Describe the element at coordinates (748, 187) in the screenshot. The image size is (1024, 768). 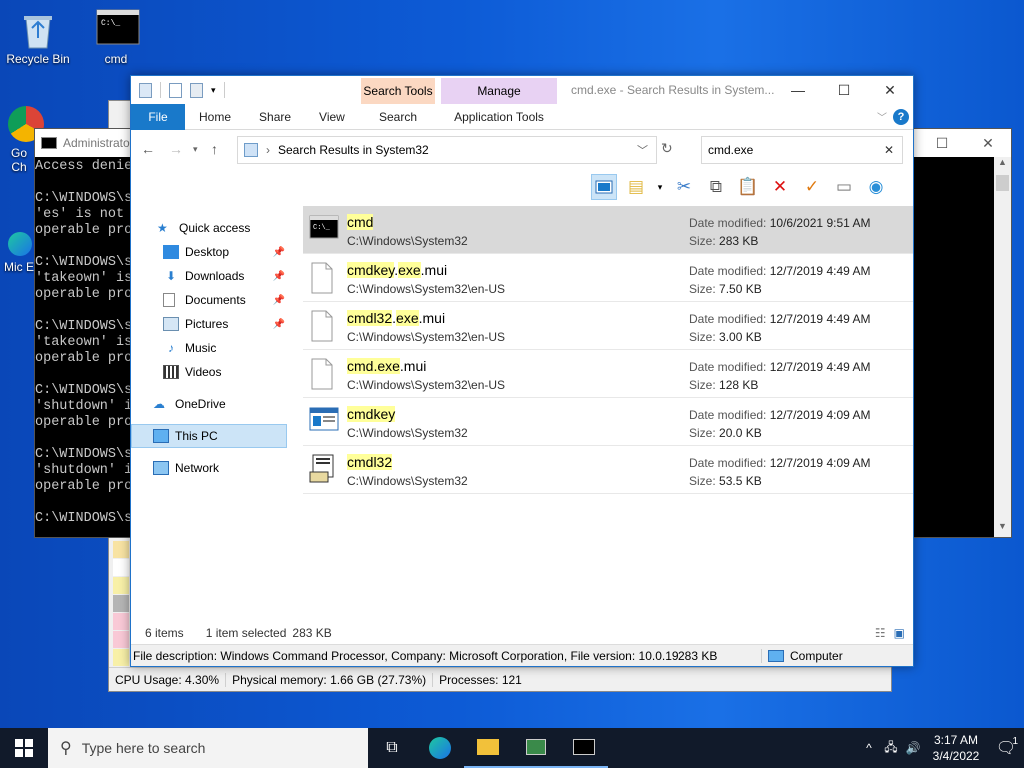
I see `paste-icon: 📋` at that location.